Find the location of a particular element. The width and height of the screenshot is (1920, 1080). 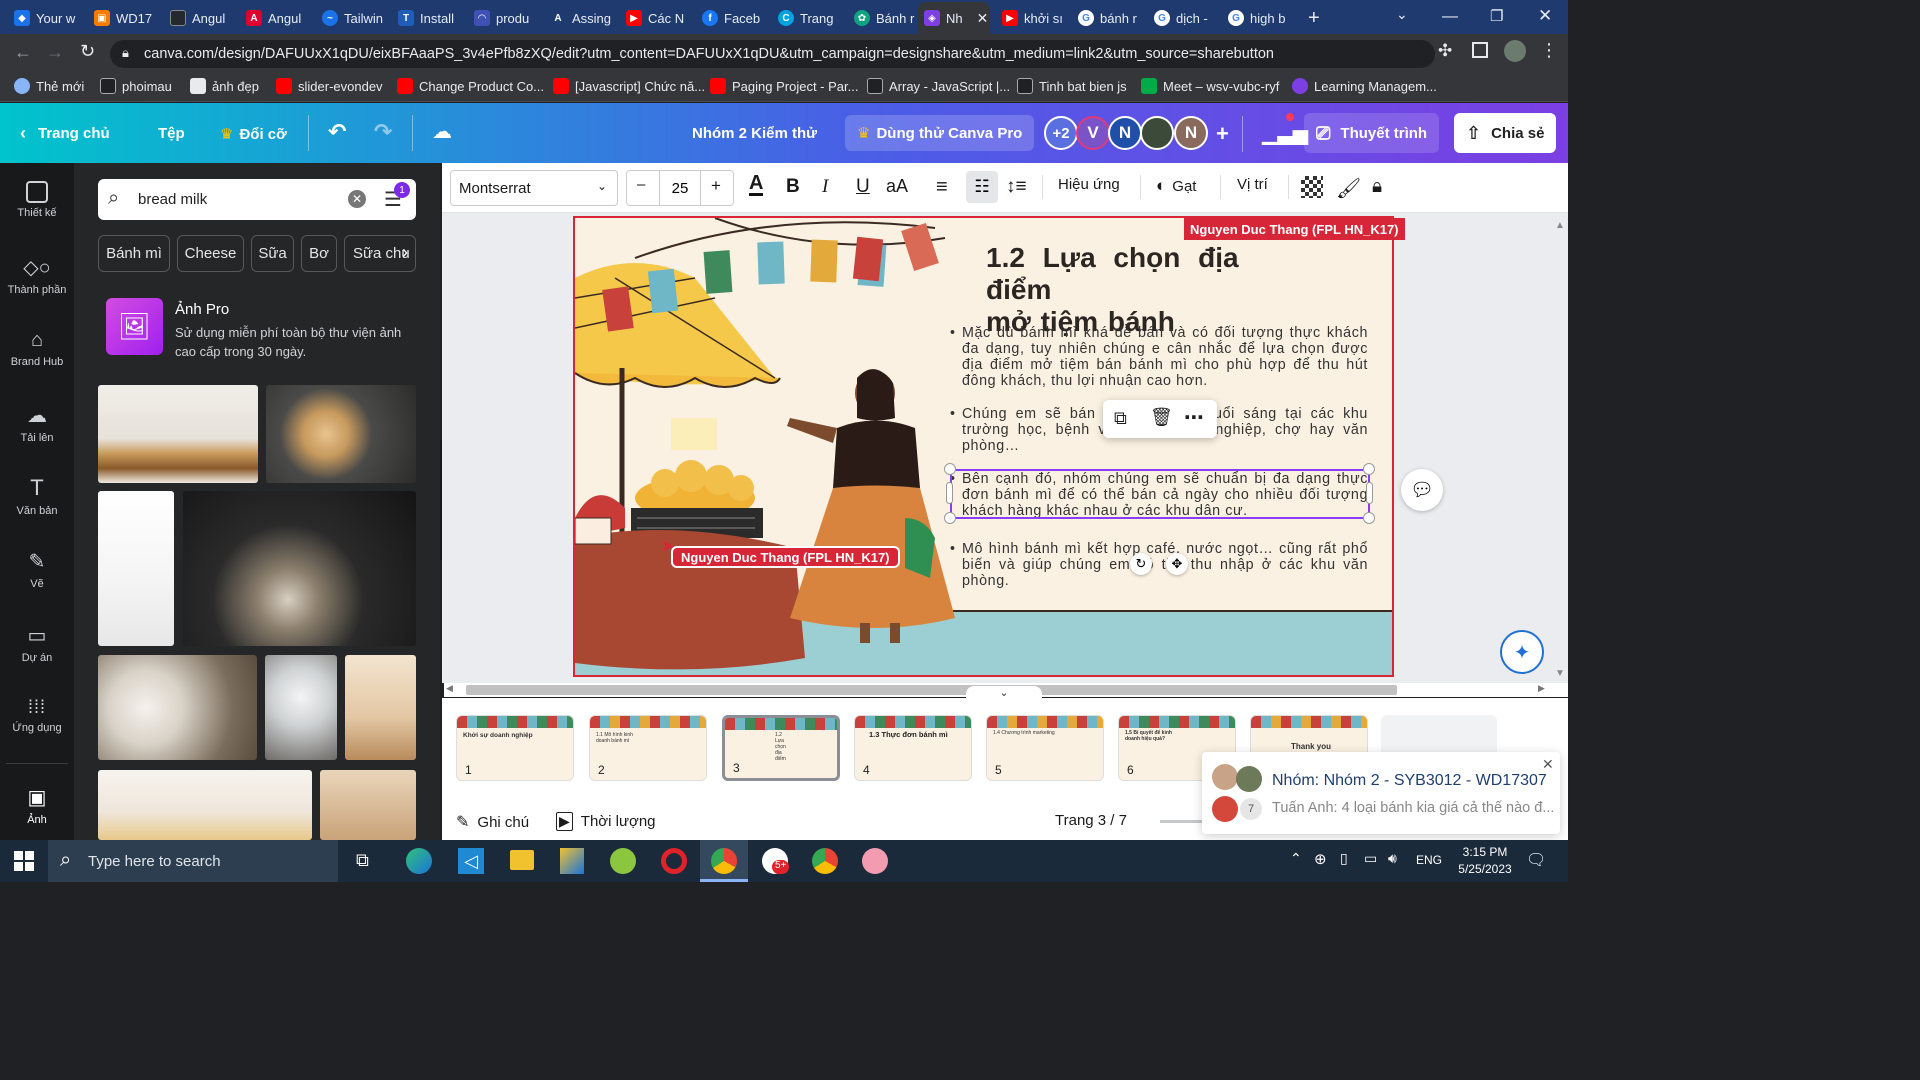

clear-search-icon: ✕ is located at coordinates (357, 199).